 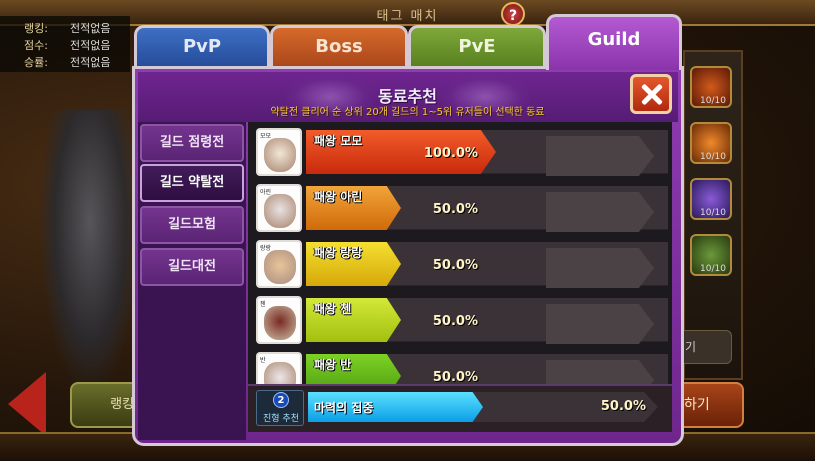 What do you see at coordinates (281, 419) in the screenshot?
I see `formation-label: 진형 추천` at bounding box center [281, 419].